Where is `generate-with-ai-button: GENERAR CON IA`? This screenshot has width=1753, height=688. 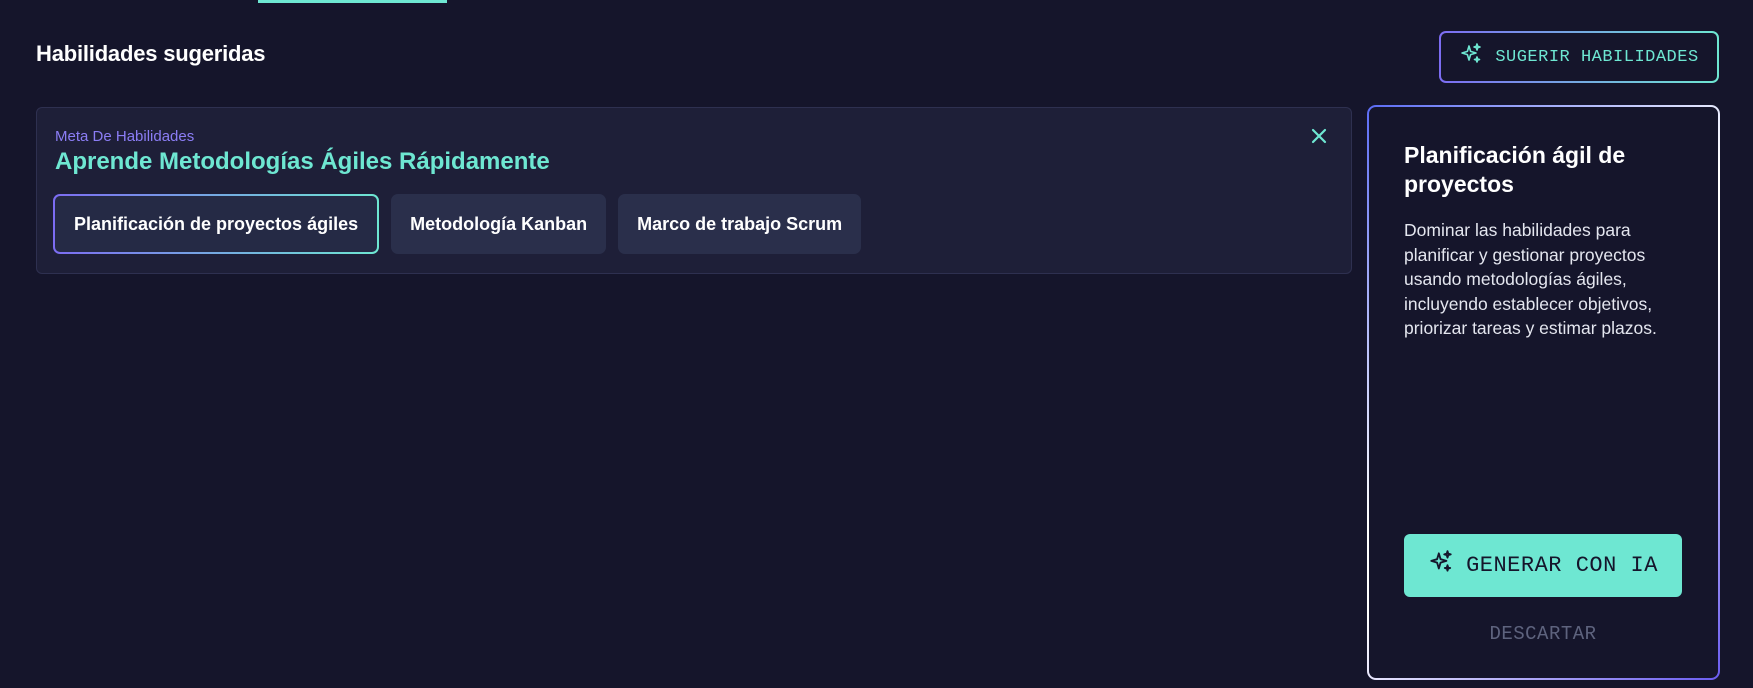 generate-with-ai-button: GENERAR CON IA is located at coordinates (1543, 565).